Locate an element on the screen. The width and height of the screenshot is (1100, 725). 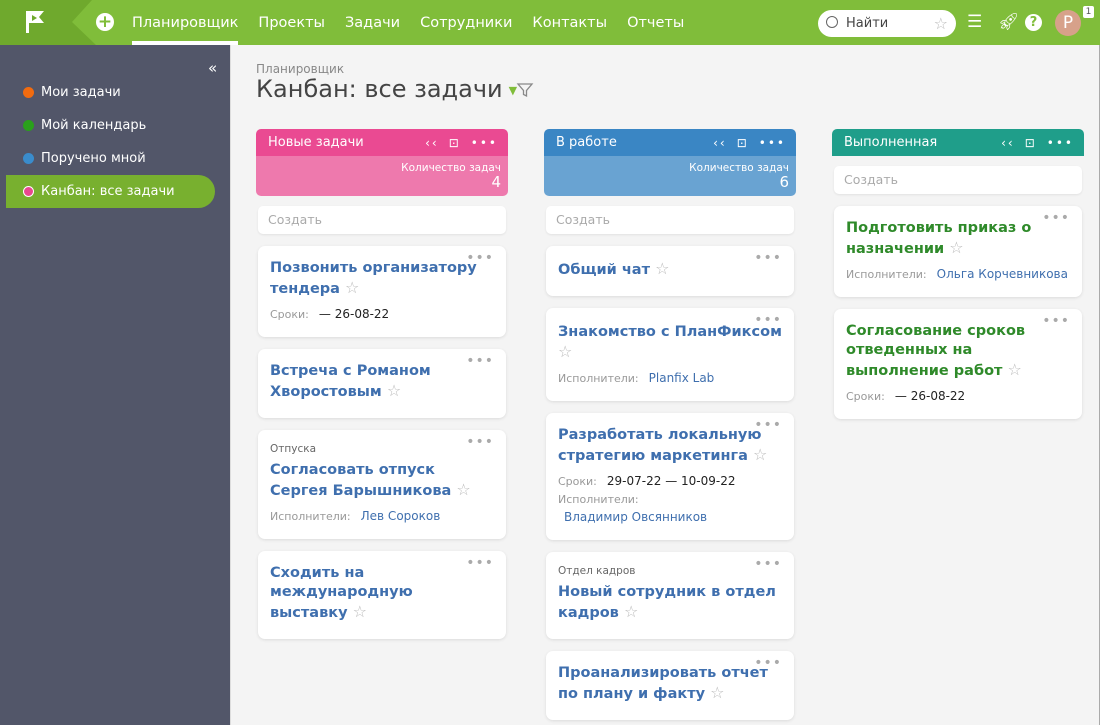
column-title: Новые задачи is located at coordinates (316, 142).